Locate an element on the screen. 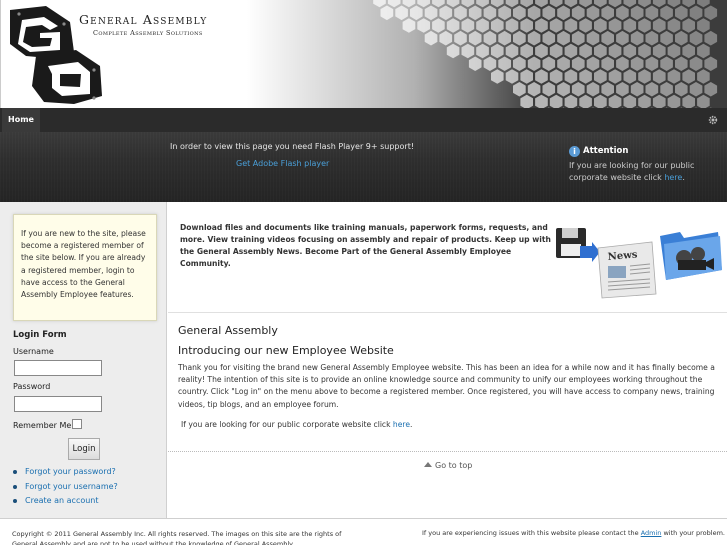  attention-here-link: here is located at coordinates (673, 177).